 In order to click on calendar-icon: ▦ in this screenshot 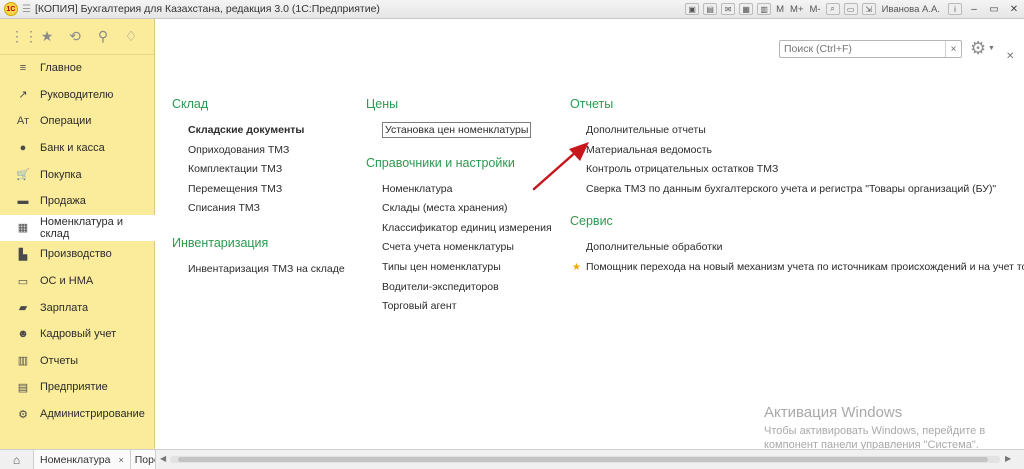, I will do `click(746, 9)`.